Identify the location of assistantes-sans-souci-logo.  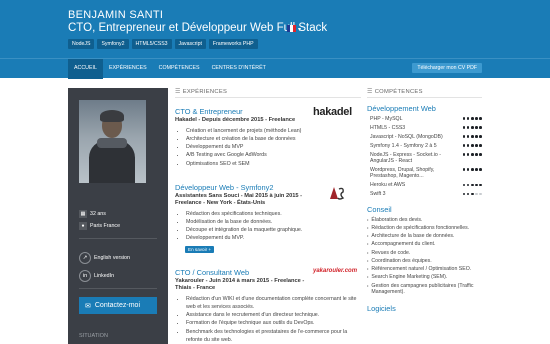
(337, 192).